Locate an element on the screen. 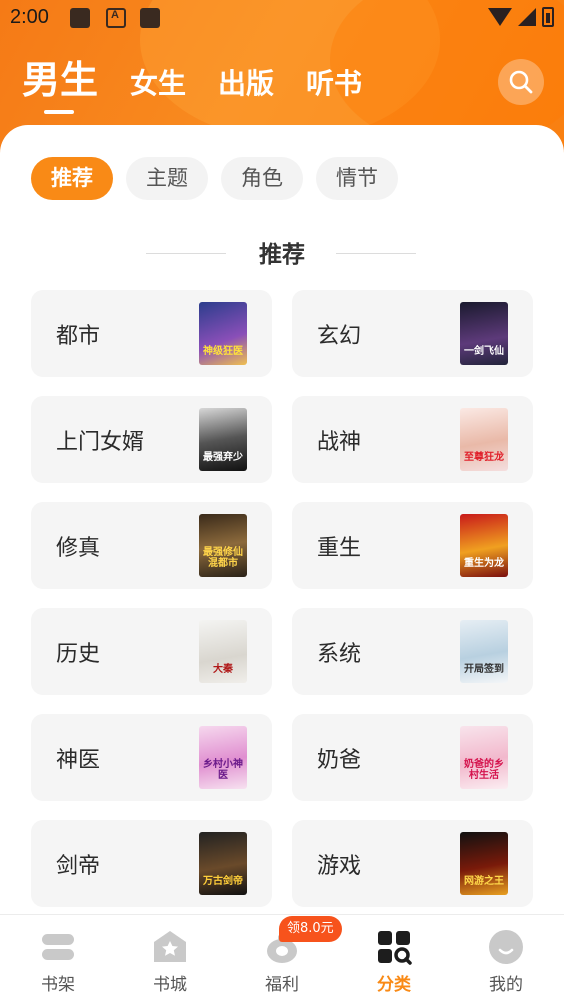  profile-icon is located at coordinates (506, 947).